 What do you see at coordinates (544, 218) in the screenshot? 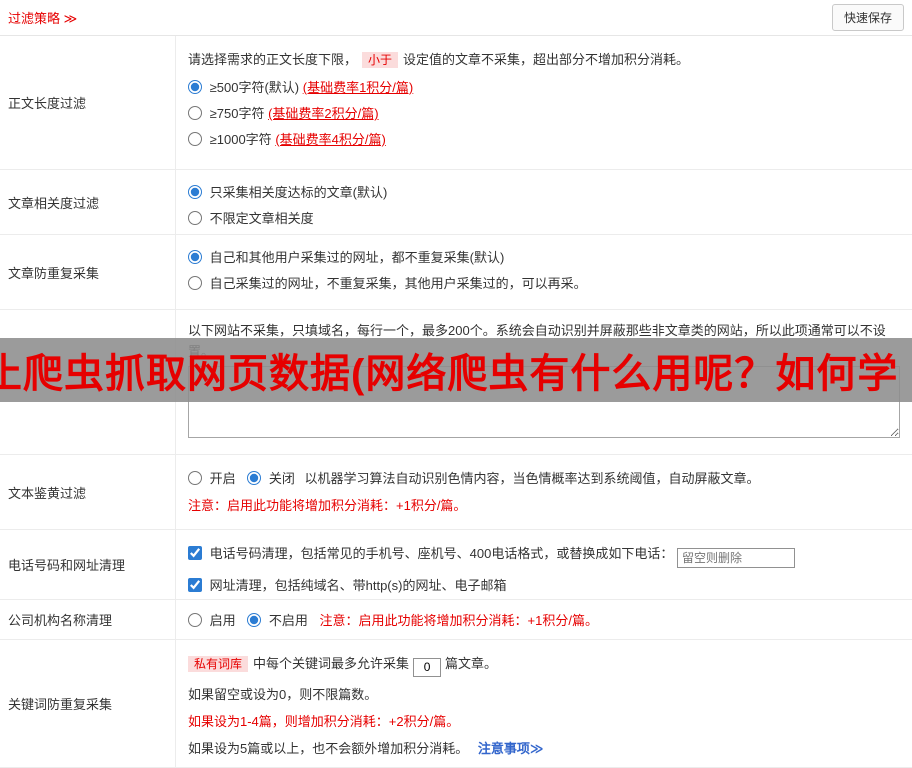
I see `relevance-option-any: 不限定文章相关度` at bounding box center [544, 218].